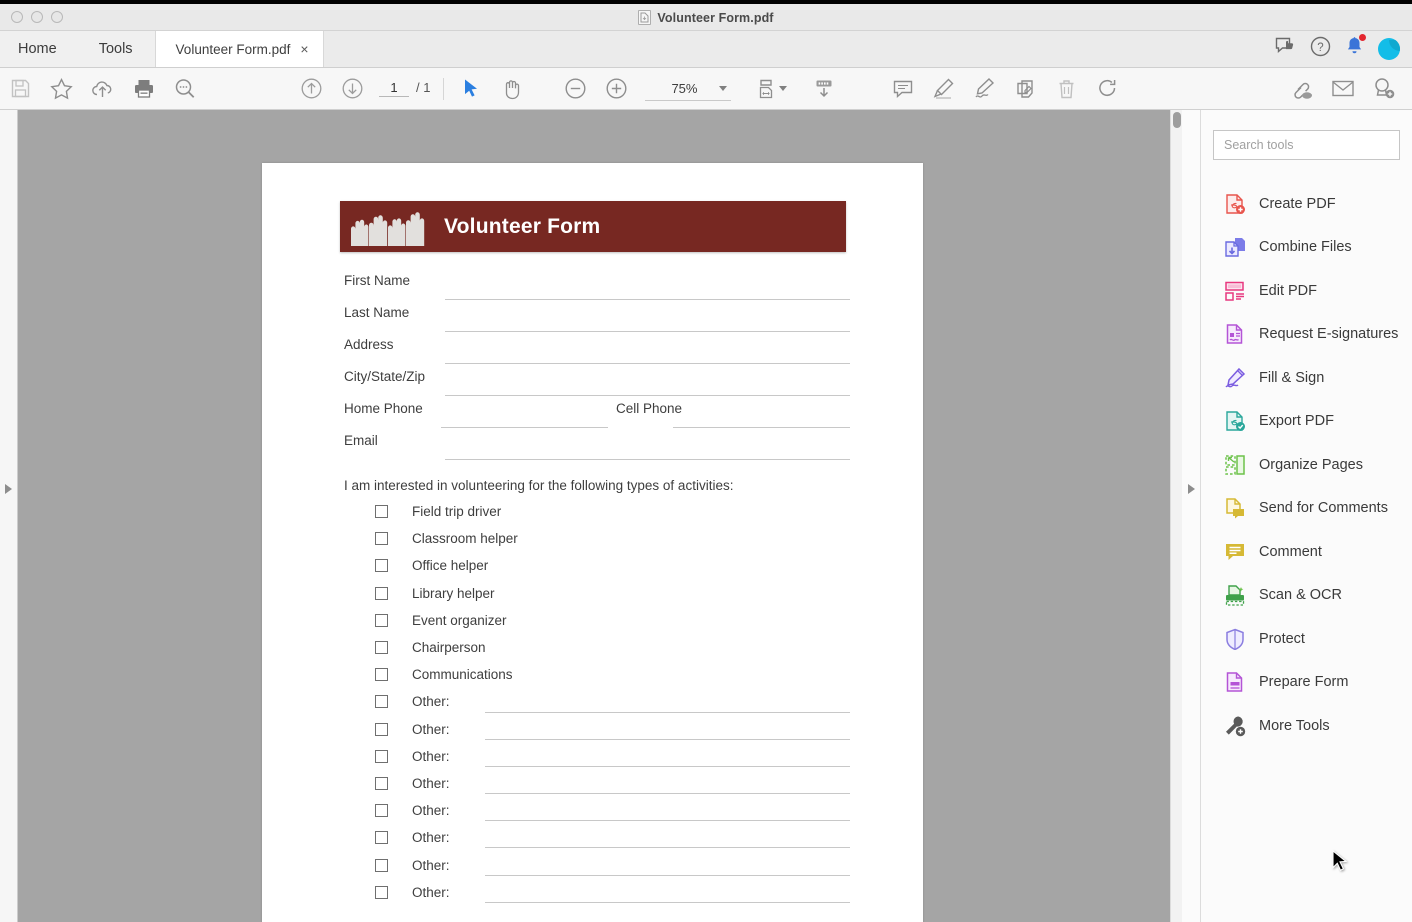  I want to click on close-window-button, so click(17, 17).